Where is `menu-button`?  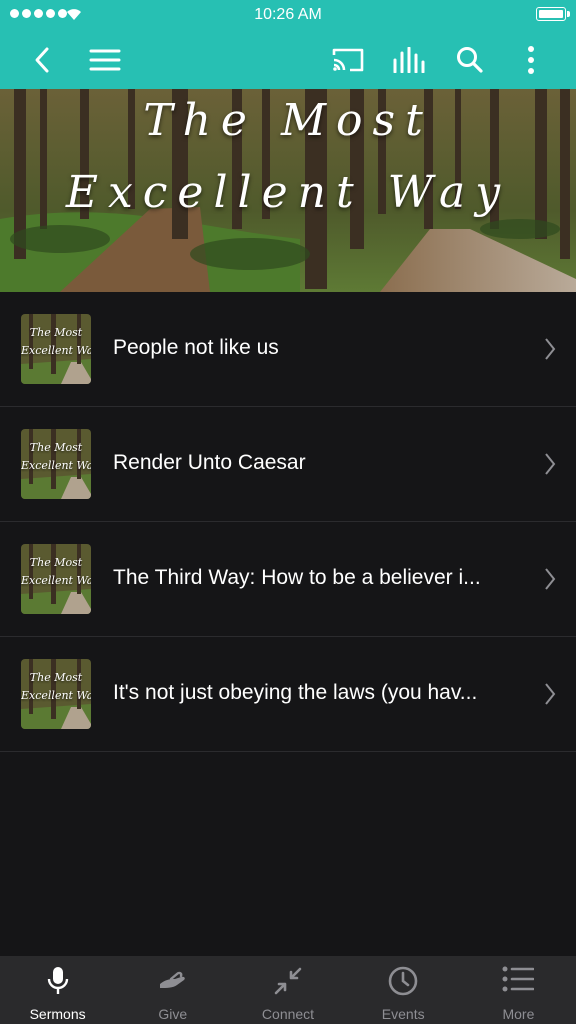
menu-button is located at coordinates (105, 60).